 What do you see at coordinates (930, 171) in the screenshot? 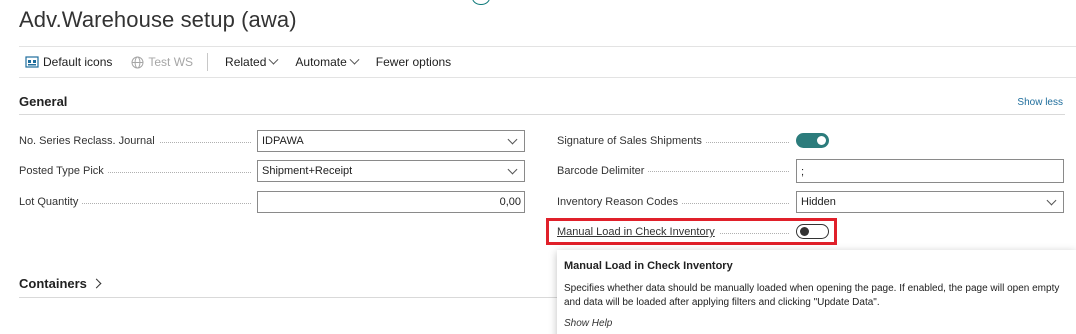
I see `barcode-delimiter-input: ;` at bounding box center [930, 171].